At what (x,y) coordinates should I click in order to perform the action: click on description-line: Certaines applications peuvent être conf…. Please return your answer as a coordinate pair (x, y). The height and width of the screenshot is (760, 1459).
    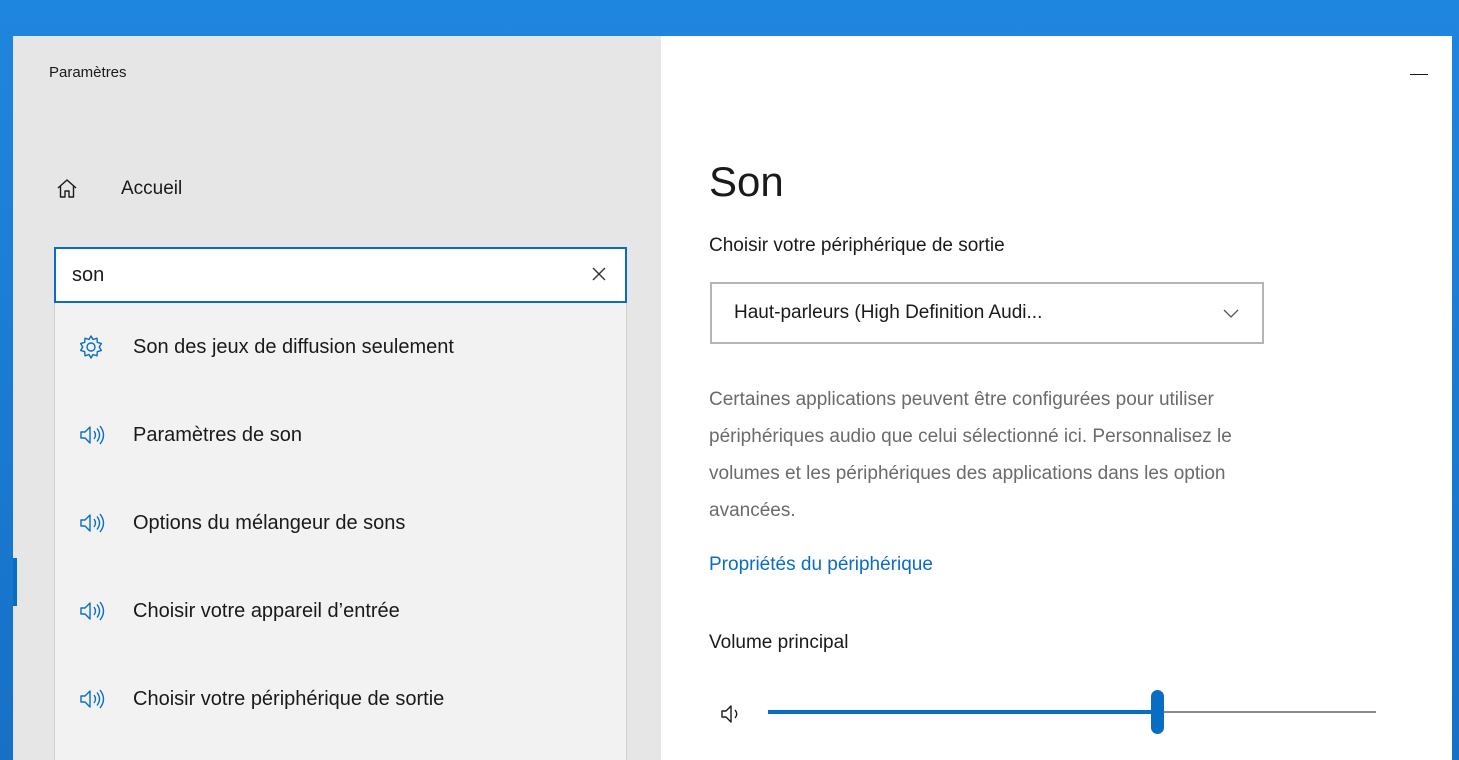
    Looking at the image, I should click on (961, 399).